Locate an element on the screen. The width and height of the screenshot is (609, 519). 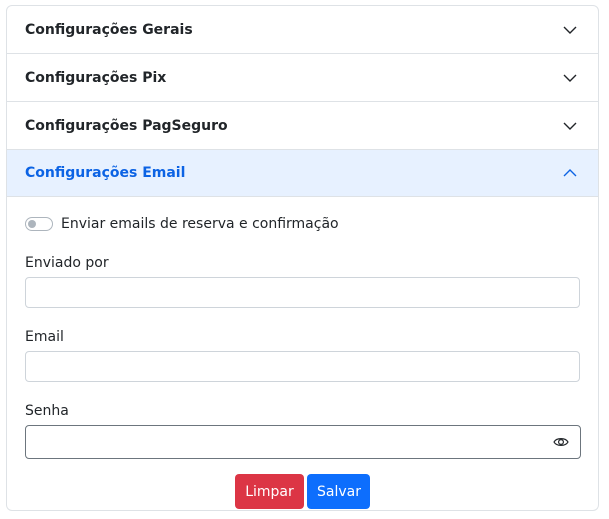
password-input-wrapper is located at coordinates (303, 442).